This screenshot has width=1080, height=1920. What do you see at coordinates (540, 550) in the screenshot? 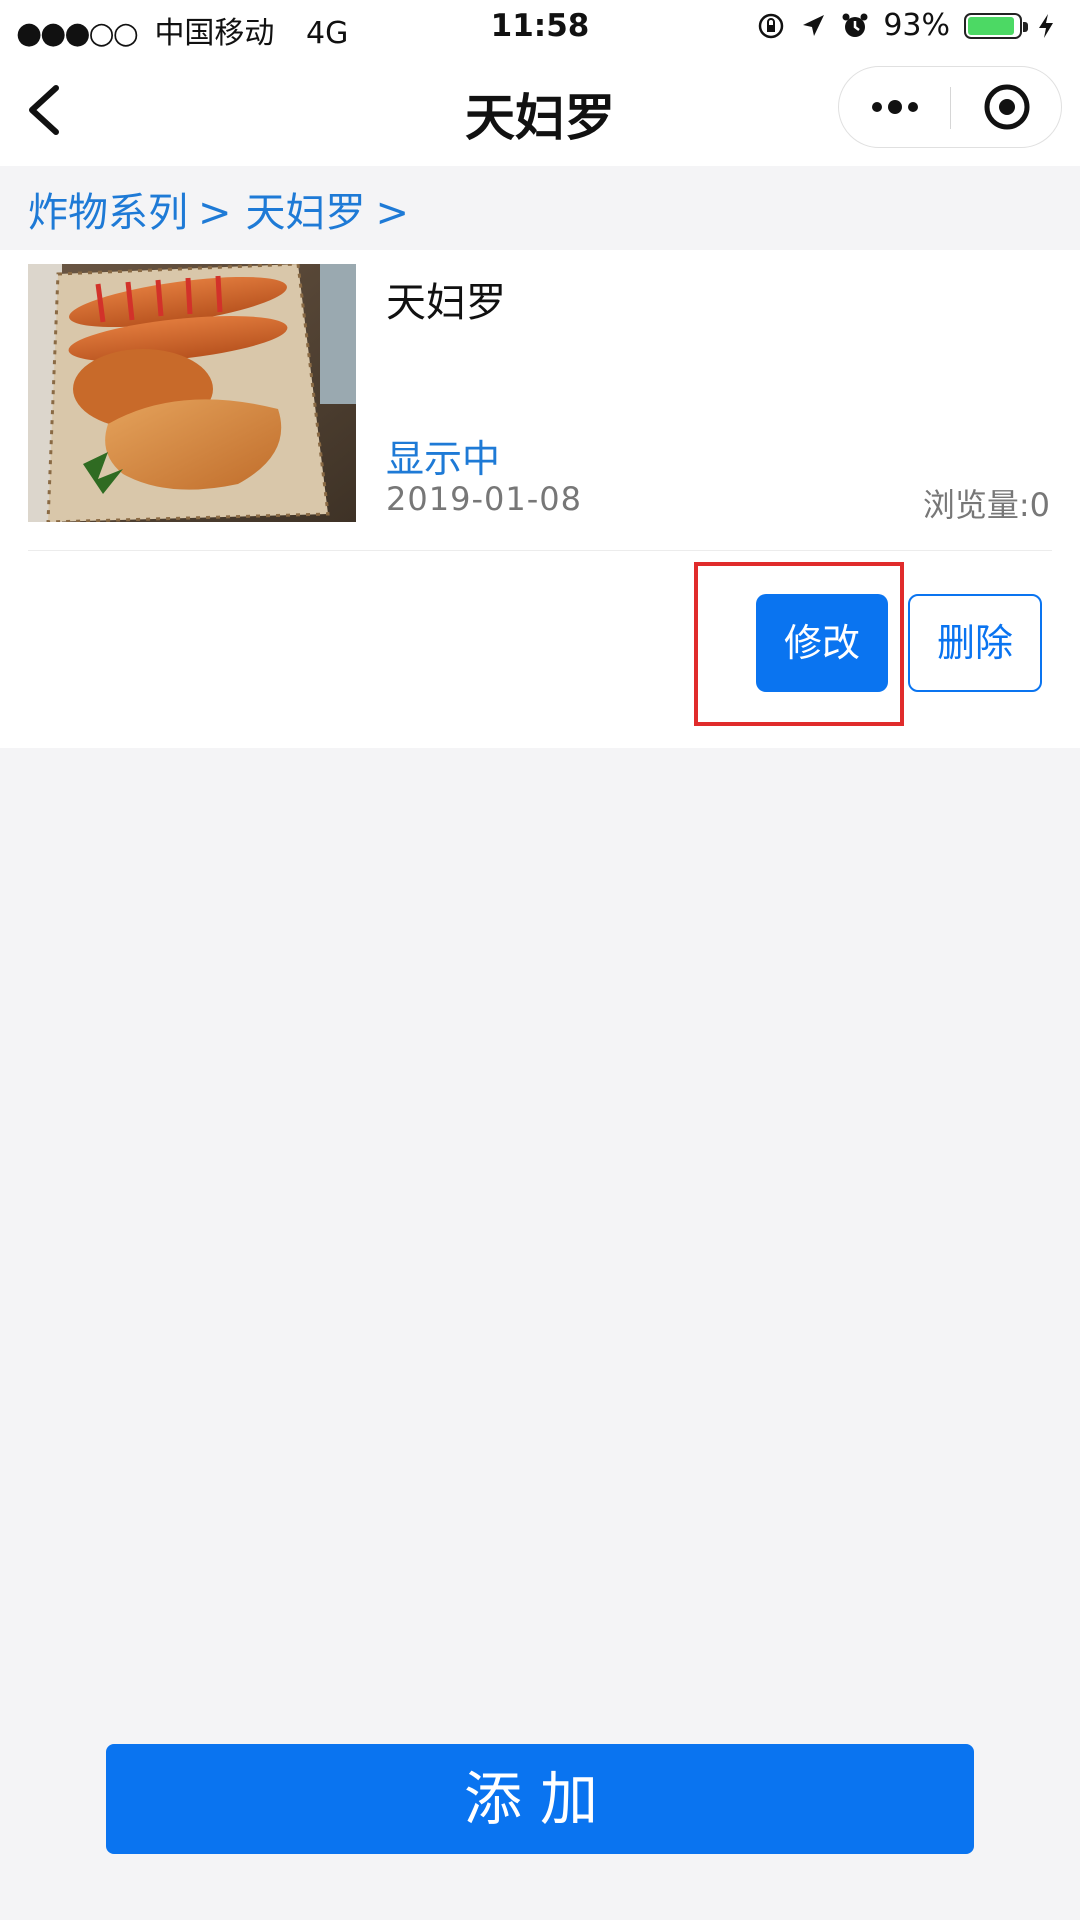
I see `card-divider` at bounding box center [540, 550].